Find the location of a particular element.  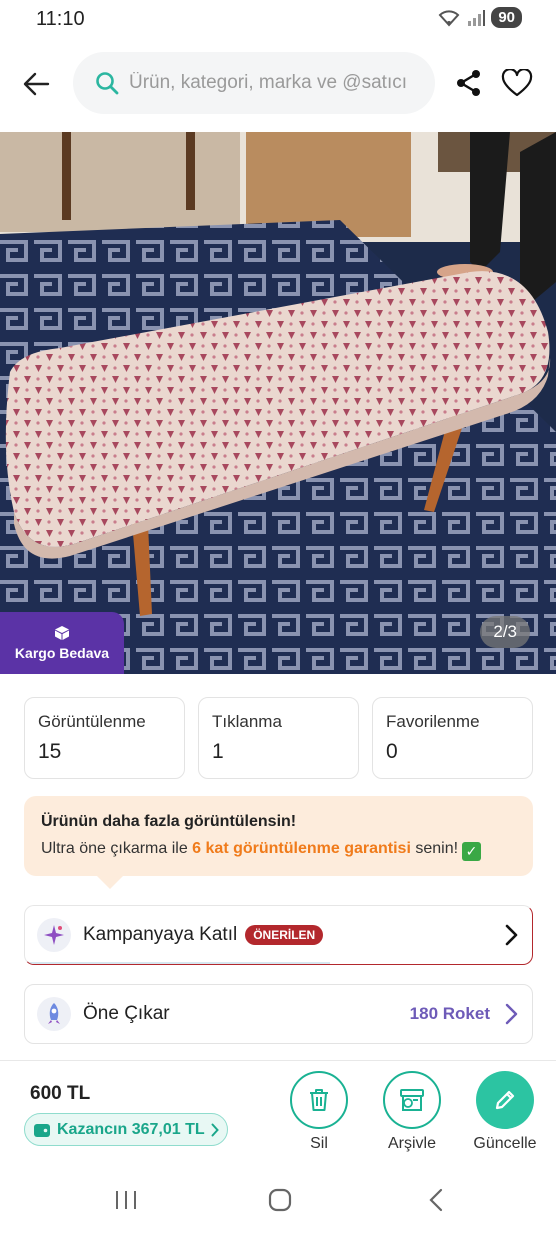

wifi-icon is located at coordinates (449, 17).